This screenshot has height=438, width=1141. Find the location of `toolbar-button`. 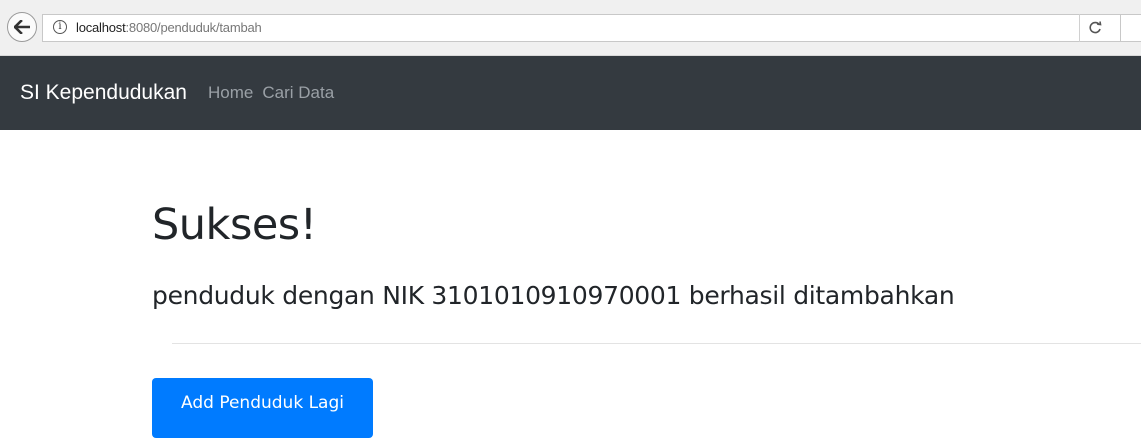

toolbar-button is located at coordinates (1130, 28).